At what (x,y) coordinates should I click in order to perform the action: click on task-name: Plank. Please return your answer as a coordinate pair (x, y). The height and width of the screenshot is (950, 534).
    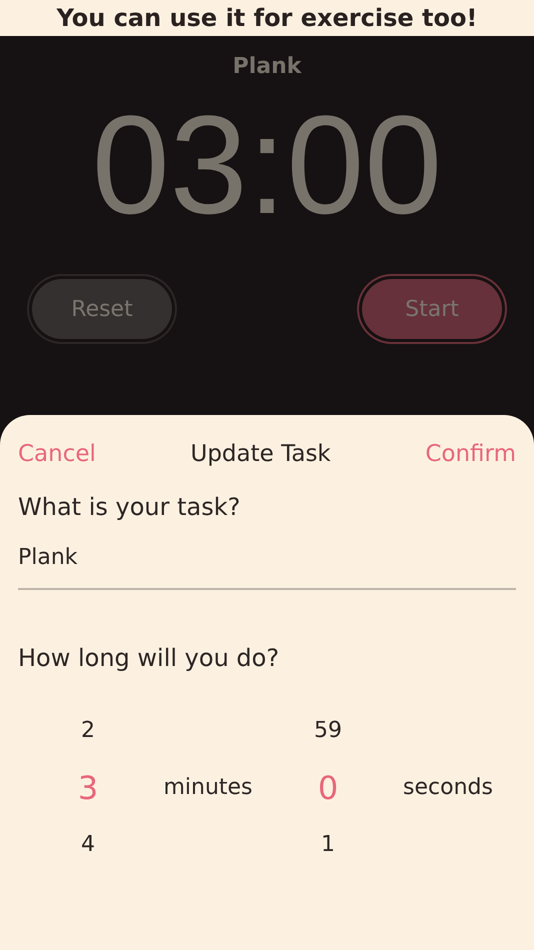
    Looking at the image, I should click on (267, 66).